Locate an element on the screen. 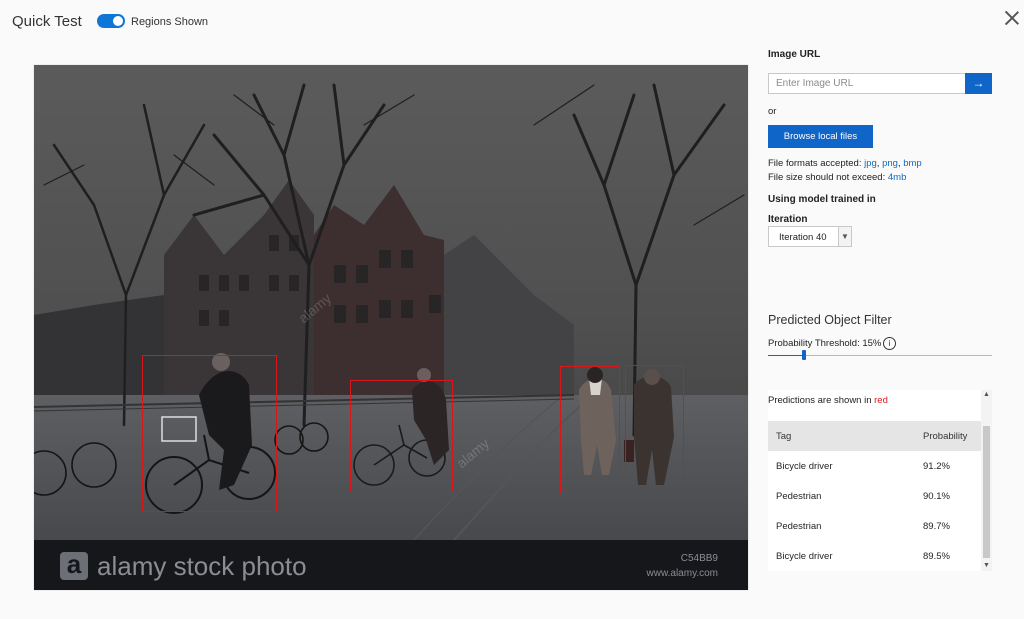 The width and height of the screenshot is (1024, 619). arrow-right-icon: → is located at coordinates (978, 83).